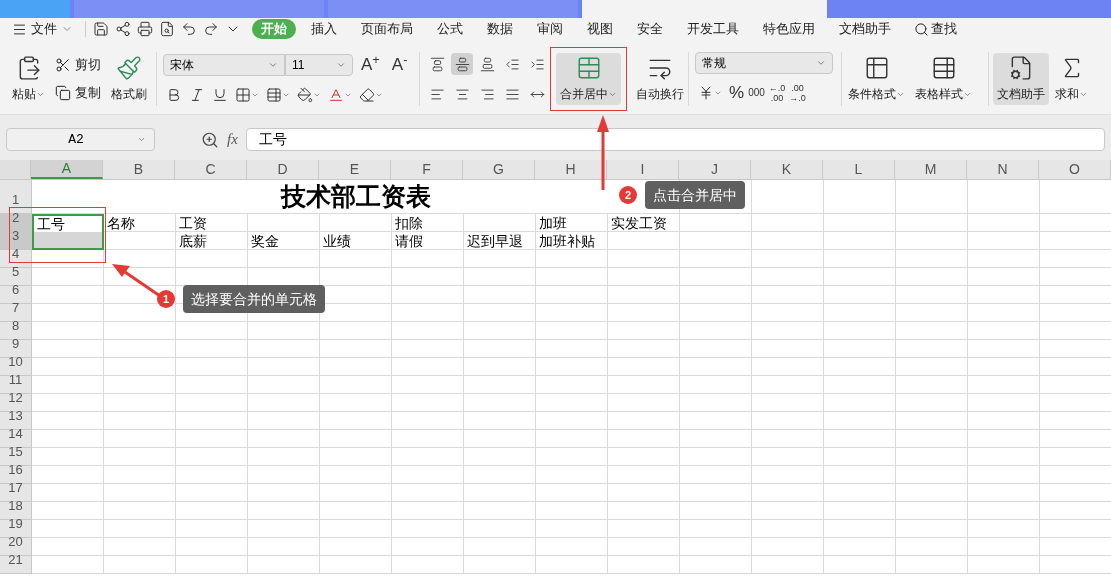  What do you see at coordinates (675, 139) in the screenshot?
I see `formula-field: 工号` at bounding box center [675, 139].